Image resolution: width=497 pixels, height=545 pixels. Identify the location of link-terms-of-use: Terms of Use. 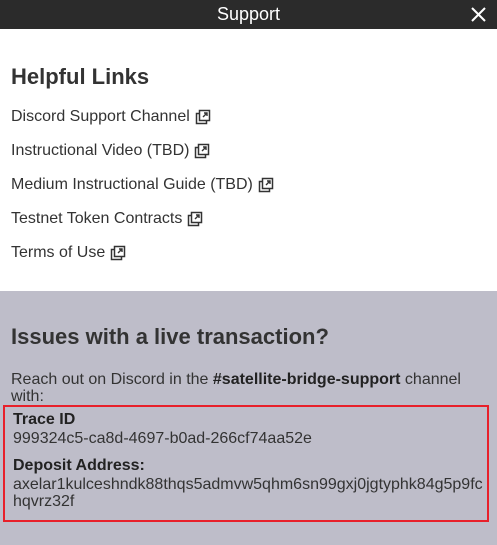
(68, 253).